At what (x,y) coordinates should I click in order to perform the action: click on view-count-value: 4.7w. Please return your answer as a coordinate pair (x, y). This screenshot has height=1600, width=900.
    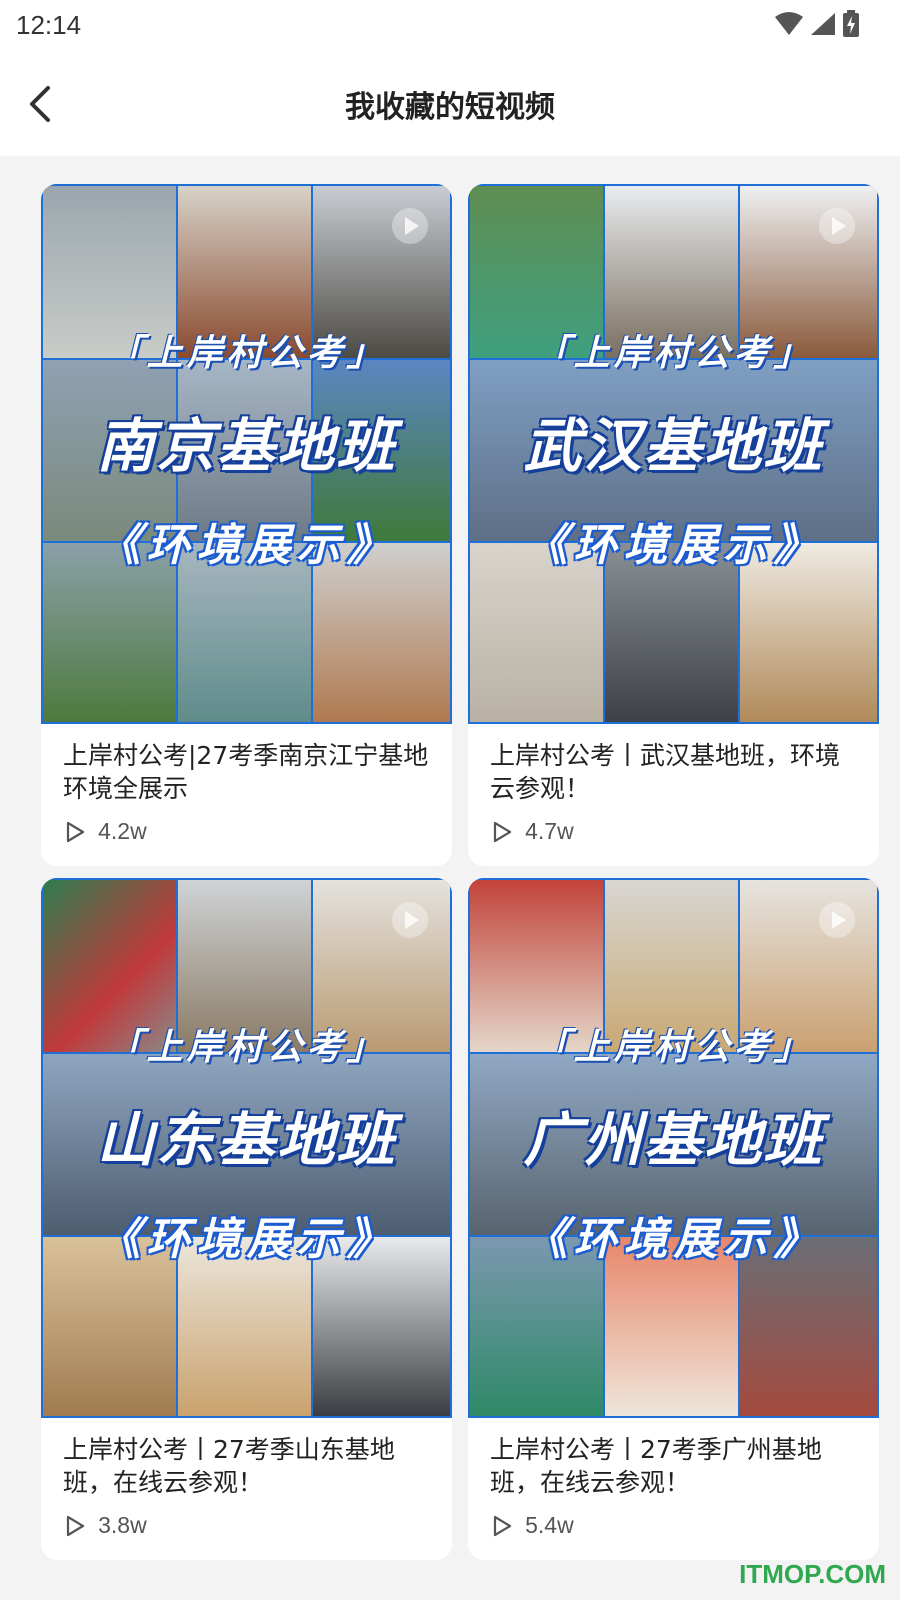
    Looking at the image, I should click on (549, 831).